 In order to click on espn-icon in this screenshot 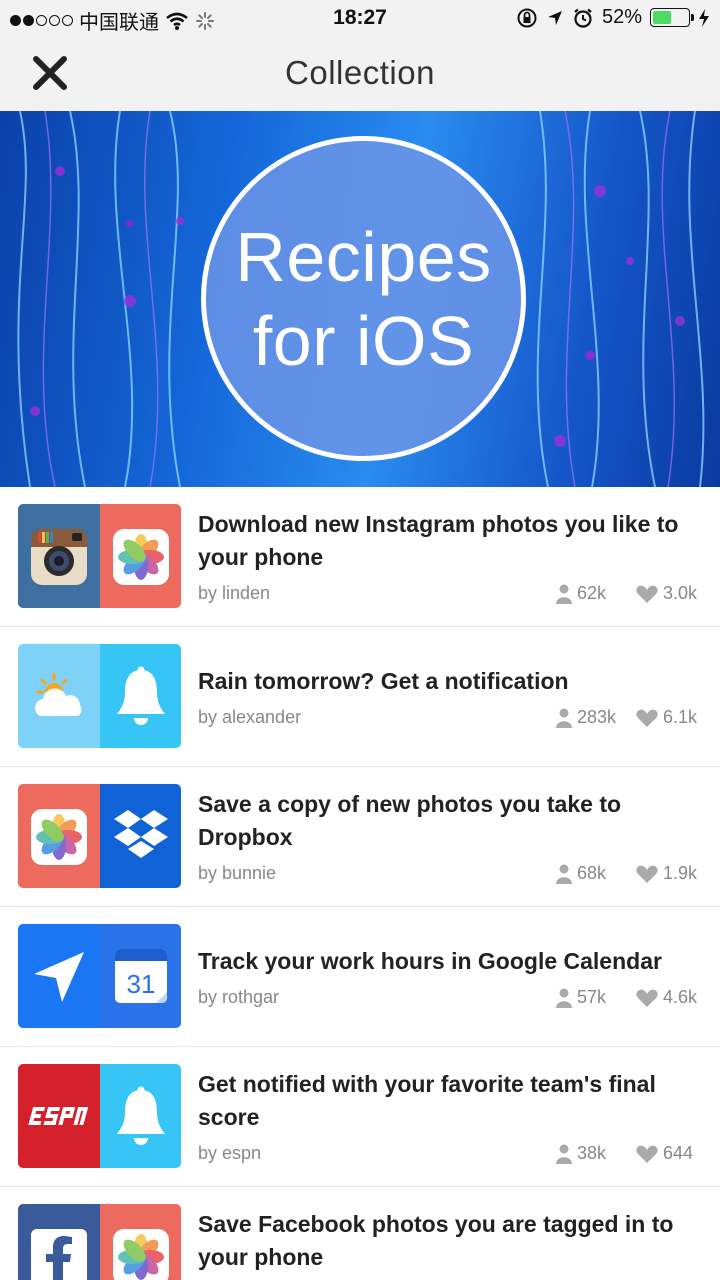, I will do `click(59, 1116)`.